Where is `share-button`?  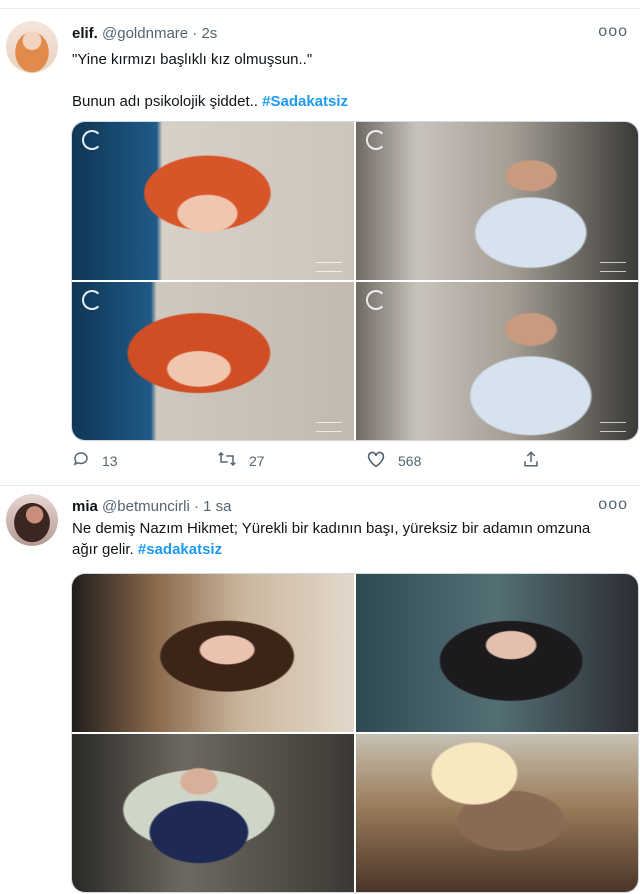
share-button is located at coordinates (537, 460).